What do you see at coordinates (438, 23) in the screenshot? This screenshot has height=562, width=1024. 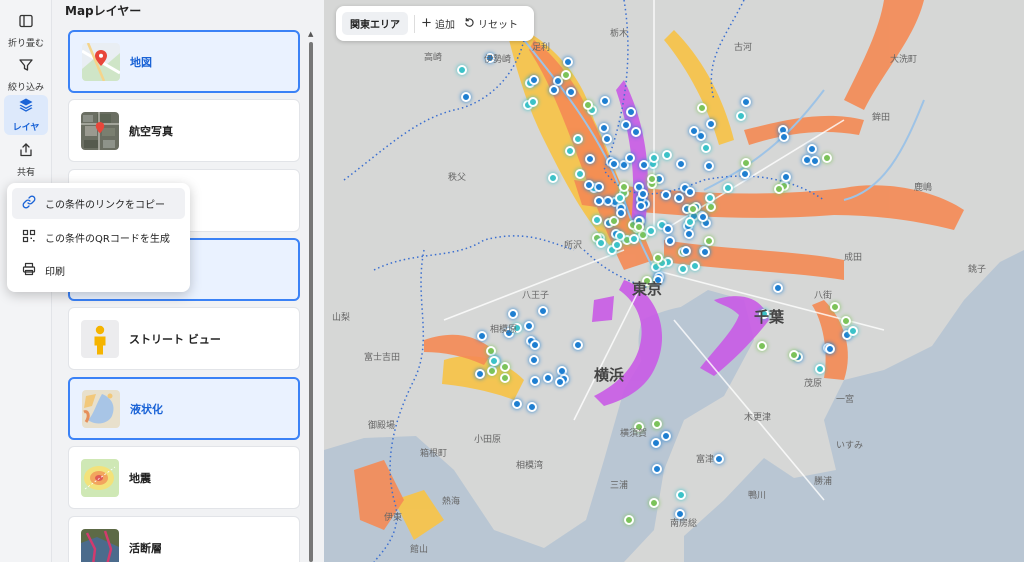 I see `add-button: 追加` at bounding box center [438, 23].